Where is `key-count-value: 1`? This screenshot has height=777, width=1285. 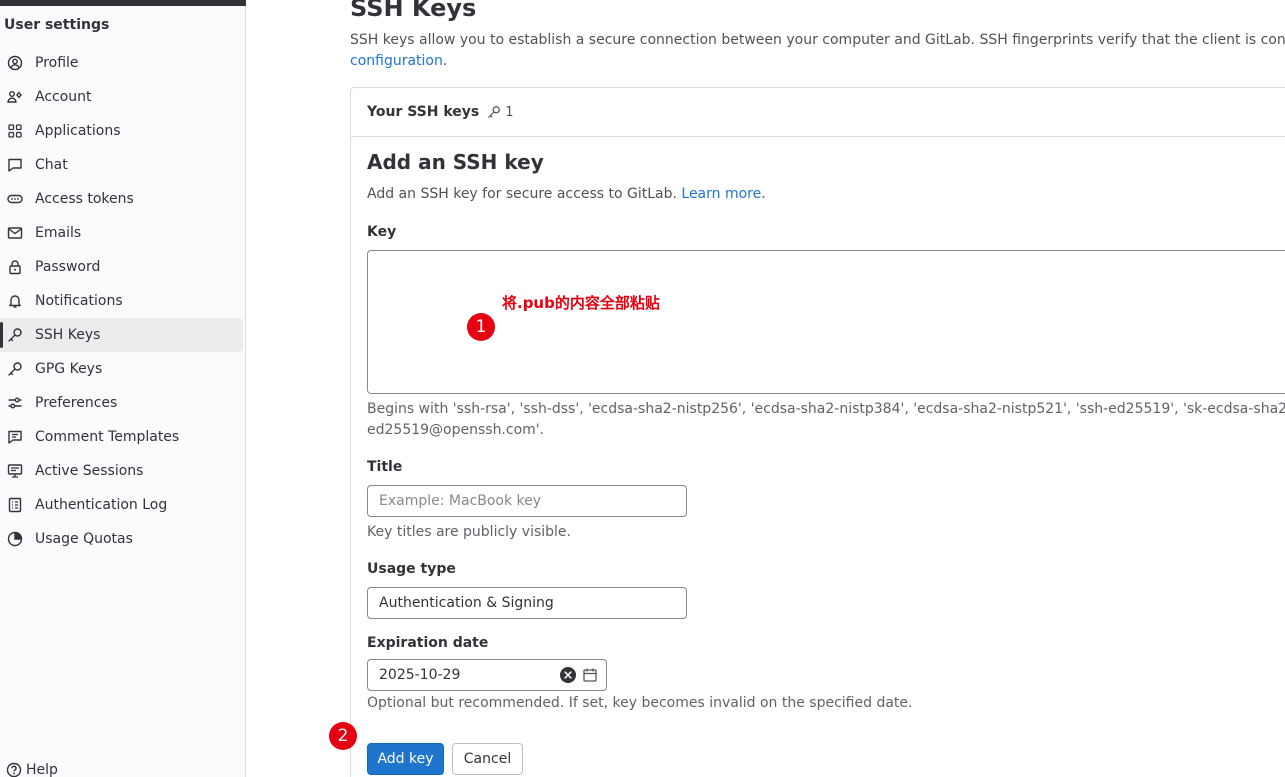 key-count-value: 1 is located at coordinates (509, 112).